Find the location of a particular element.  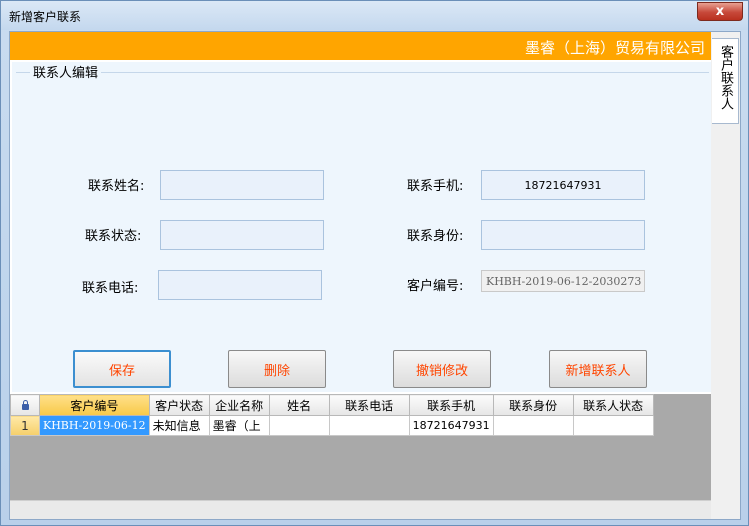

row-number: 1 is located at coordinates (25, 425).